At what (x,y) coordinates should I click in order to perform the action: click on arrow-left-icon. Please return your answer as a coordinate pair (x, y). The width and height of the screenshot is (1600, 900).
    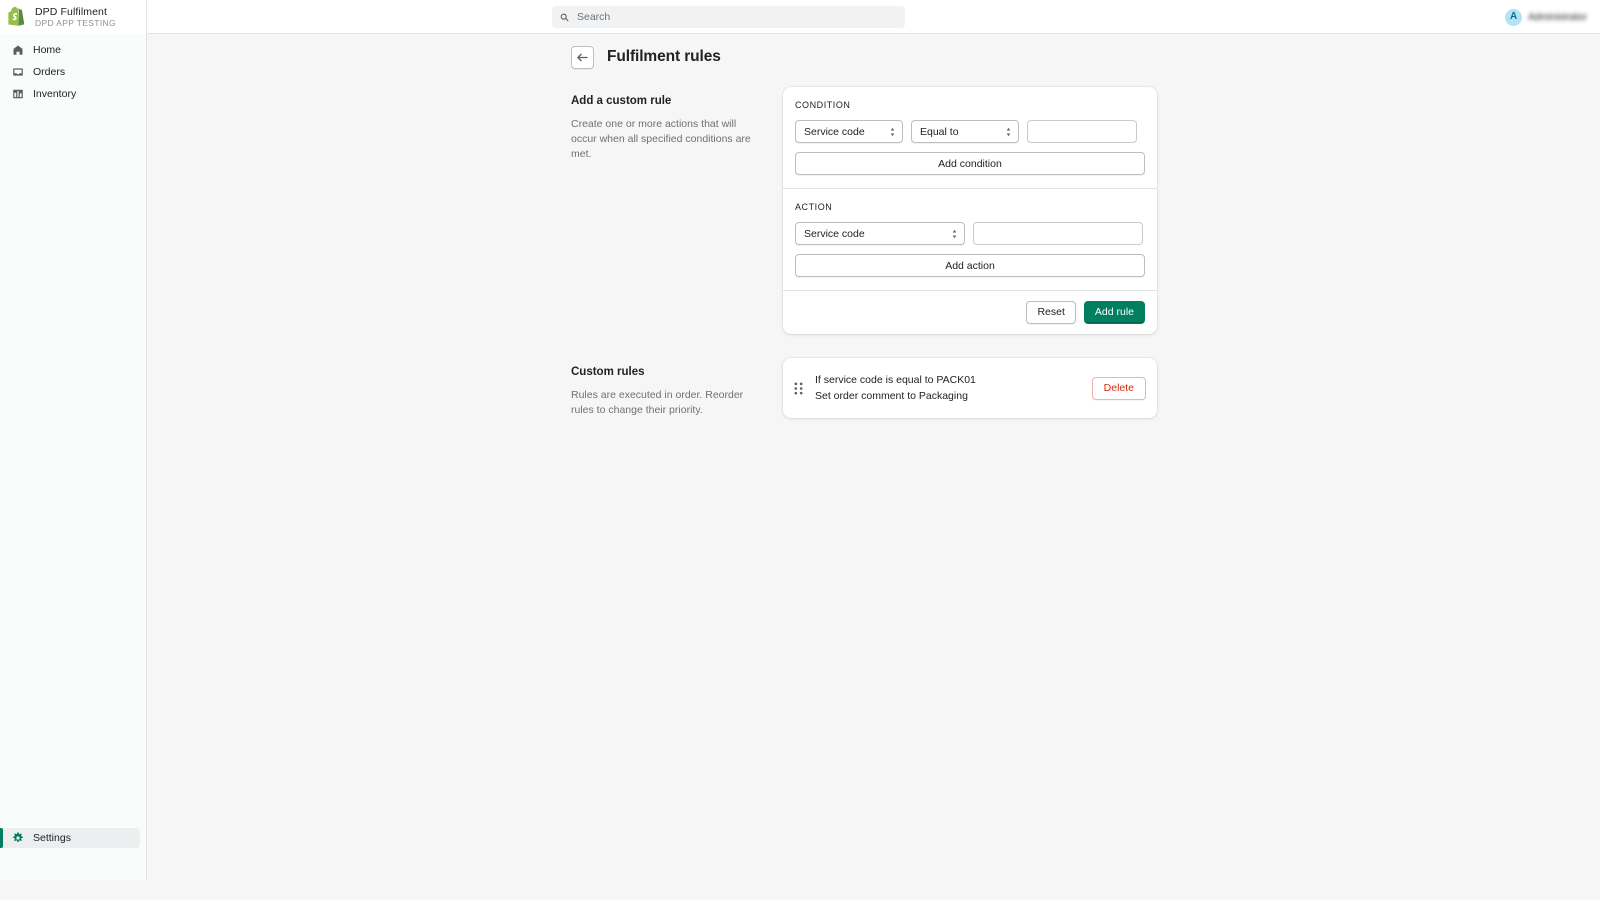
    Looking at the image, I should click on (582, 57).